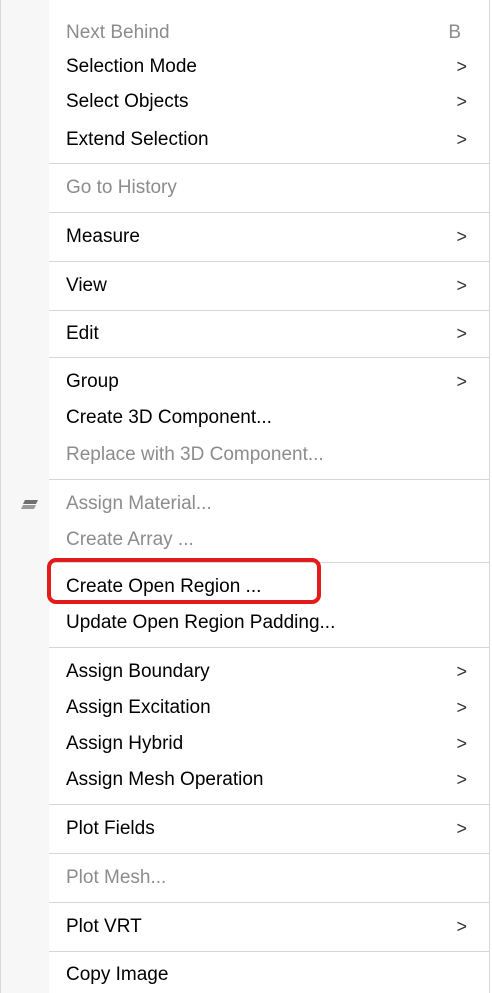 Image resolution: width=492 pixels, height=993 pixels. Describe the element at coordinates (138, 671) in the screenshot. I see `menu-item-label: Assign Boundary` at that location.